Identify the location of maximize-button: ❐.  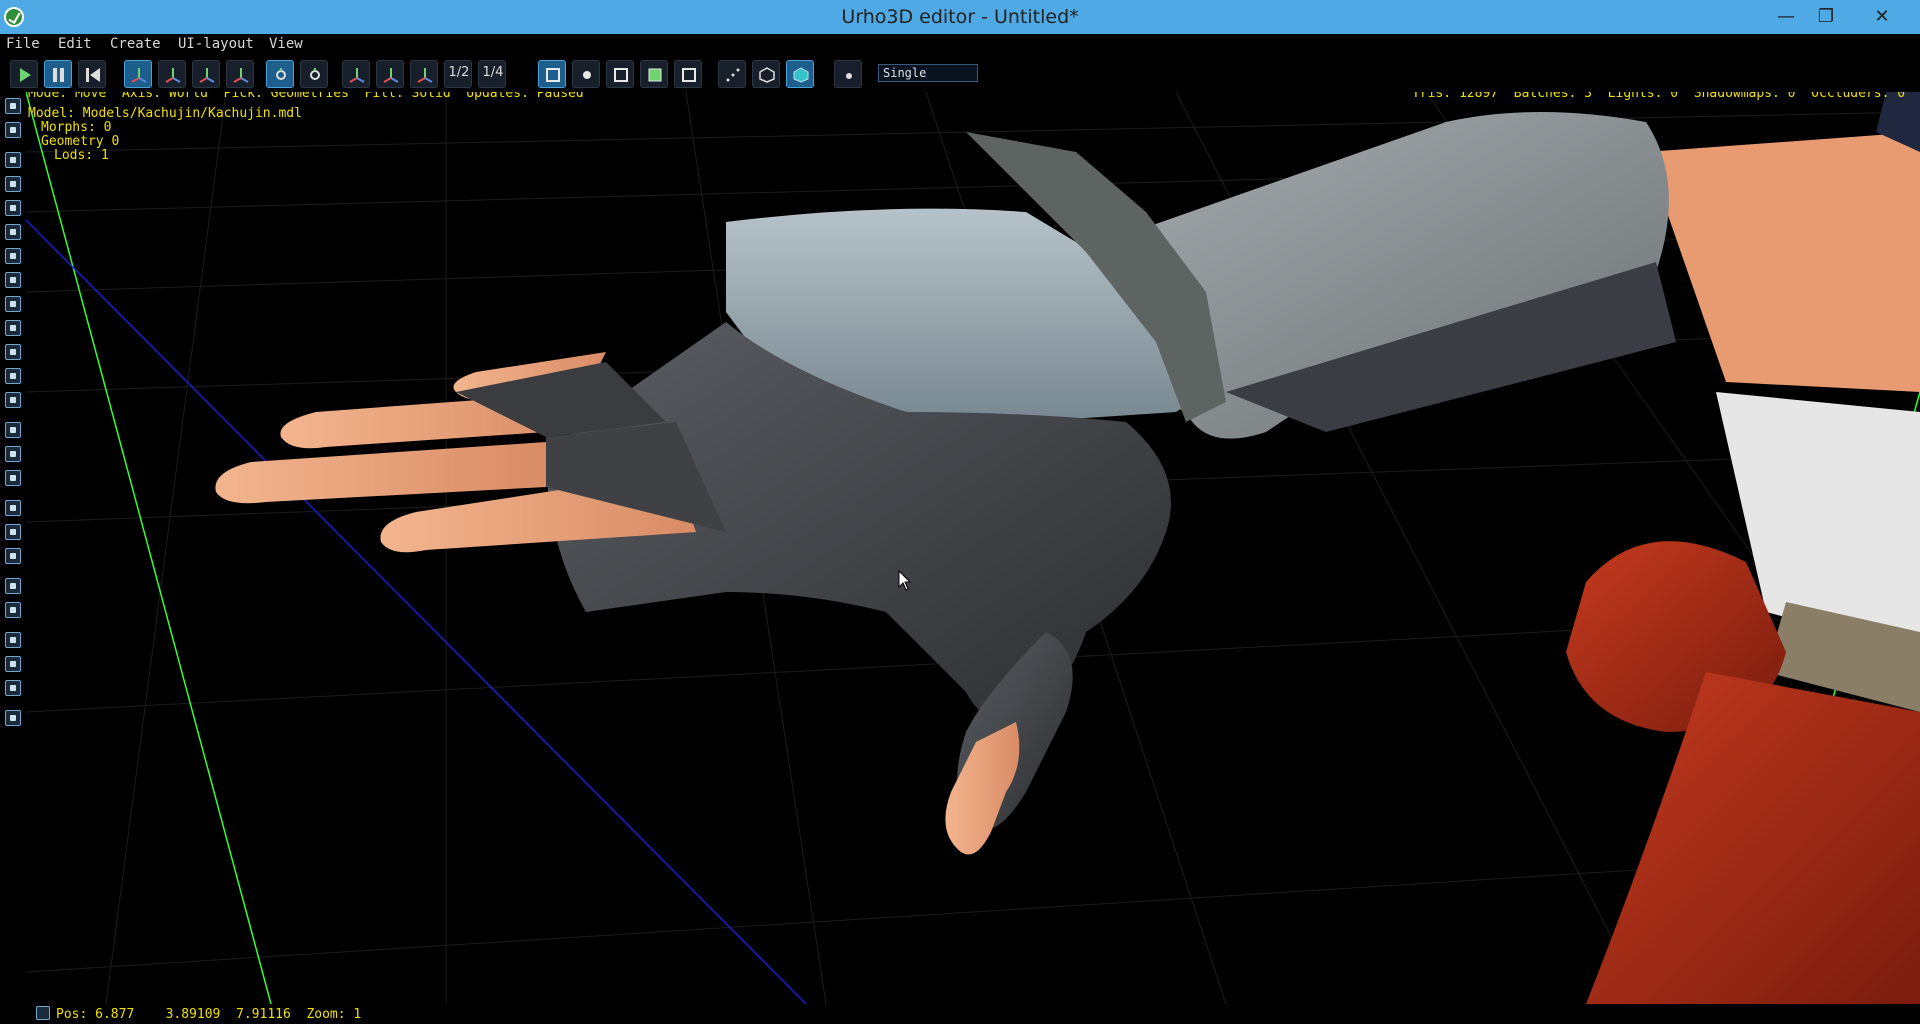
(1826, 17).